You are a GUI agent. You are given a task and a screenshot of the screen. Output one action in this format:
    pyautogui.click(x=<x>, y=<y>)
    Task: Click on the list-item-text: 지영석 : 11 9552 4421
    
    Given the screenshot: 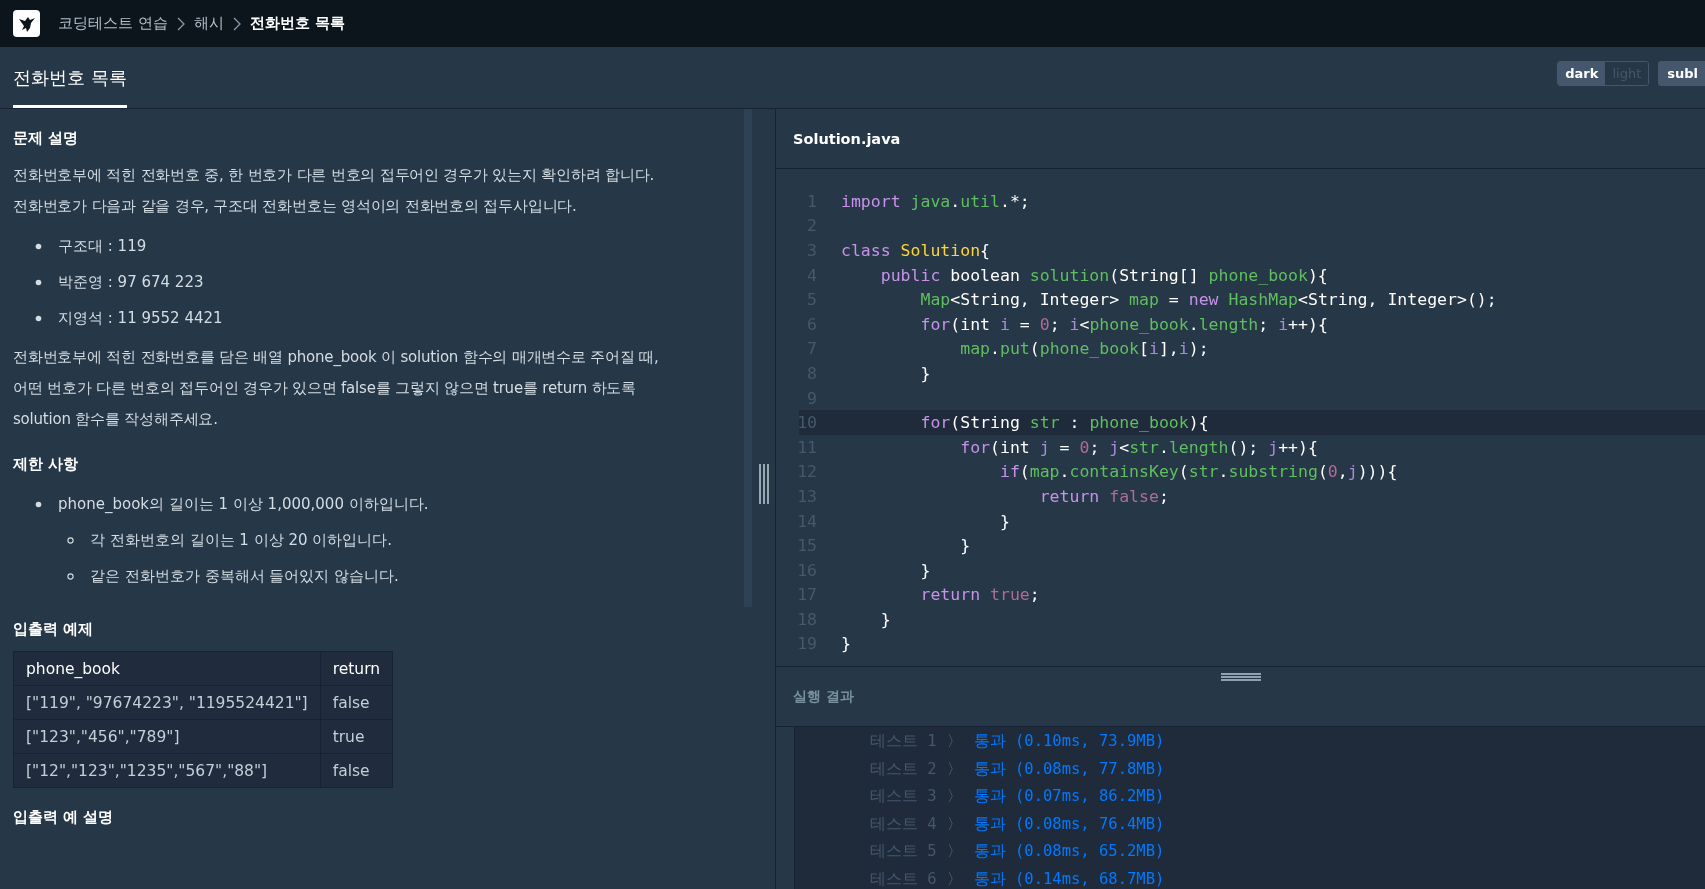 What is the action you would take?
    pyautogui.click(x=140, y=318)
    